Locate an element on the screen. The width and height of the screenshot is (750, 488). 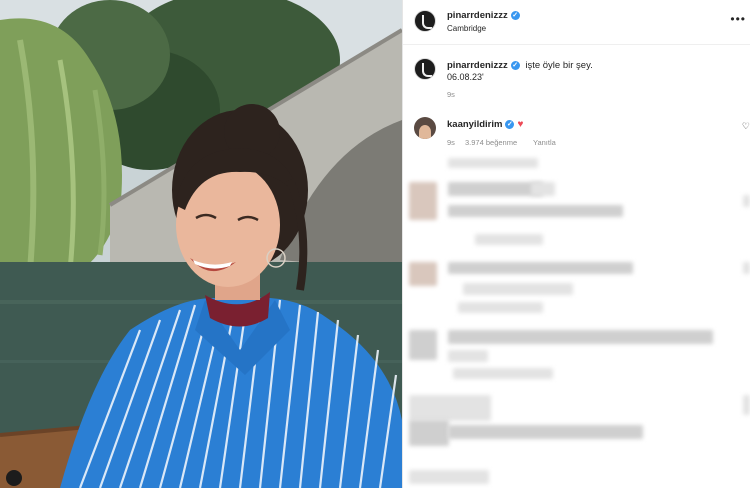
commenter-username: kaanyildirim is located at coordinates (474, 124).